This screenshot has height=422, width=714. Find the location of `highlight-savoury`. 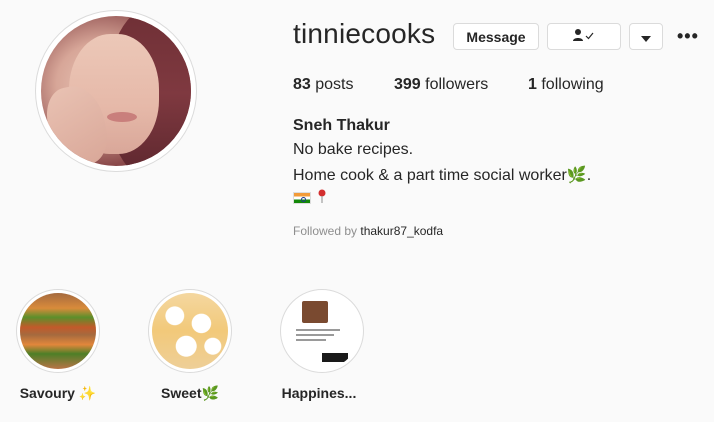

highlight-savoury is located at coordinates (58, 331).